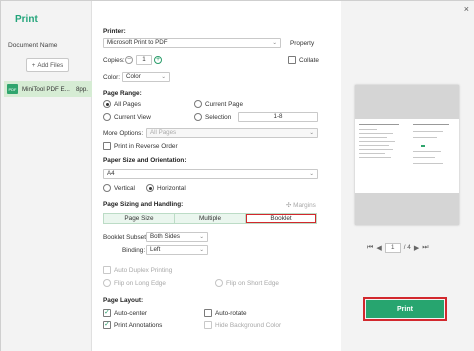  I want to click on booklet-subset-label: Booklet Subset:, so click(125, 237).